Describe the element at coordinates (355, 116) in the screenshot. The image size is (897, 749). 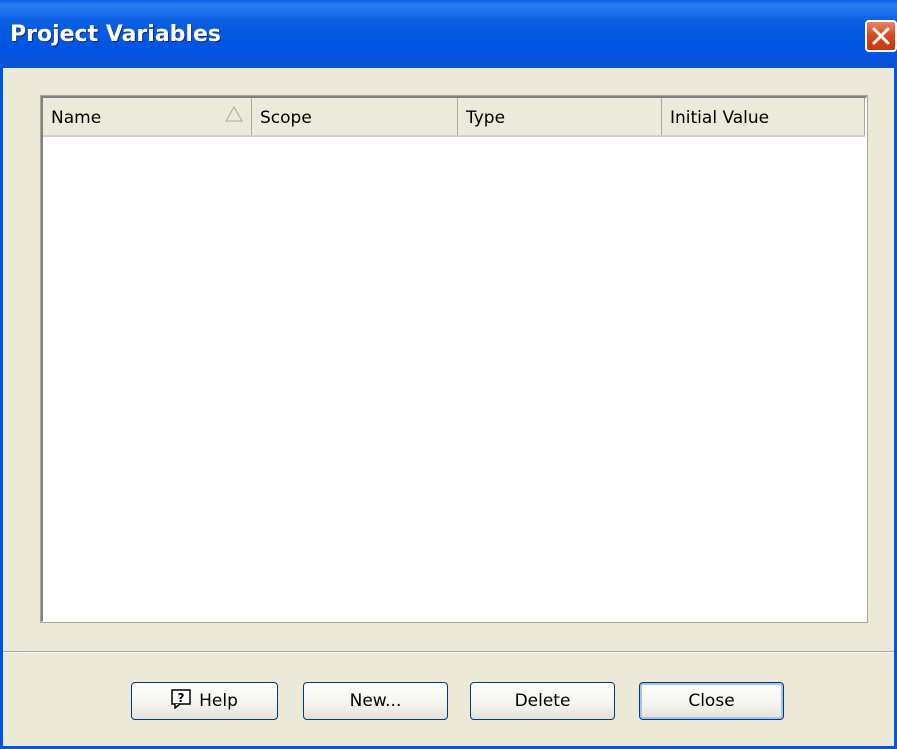
I see `column-header-scope: Scope` at that location.